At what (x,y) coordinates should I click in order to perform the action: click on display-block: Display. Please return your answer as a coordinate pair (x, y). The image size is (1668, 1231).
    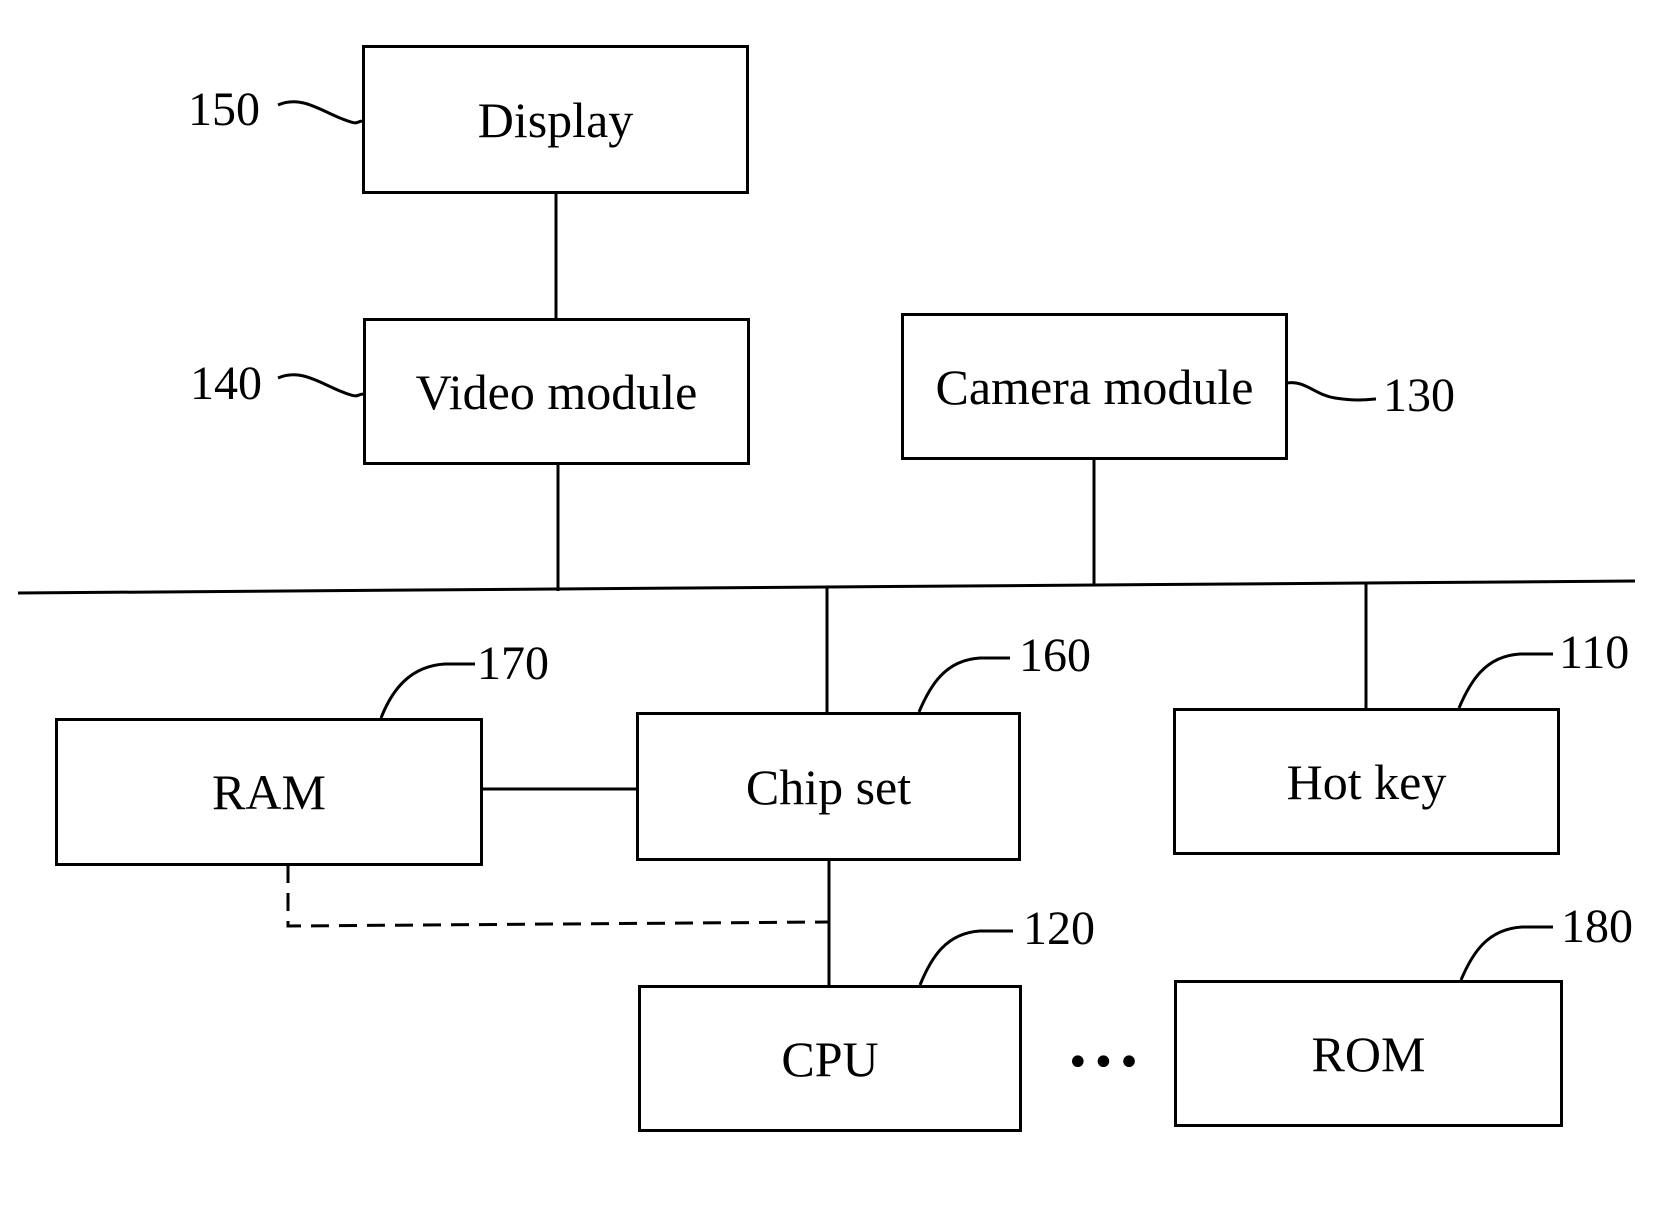
    Looking at the image, I should click on (555, 119).